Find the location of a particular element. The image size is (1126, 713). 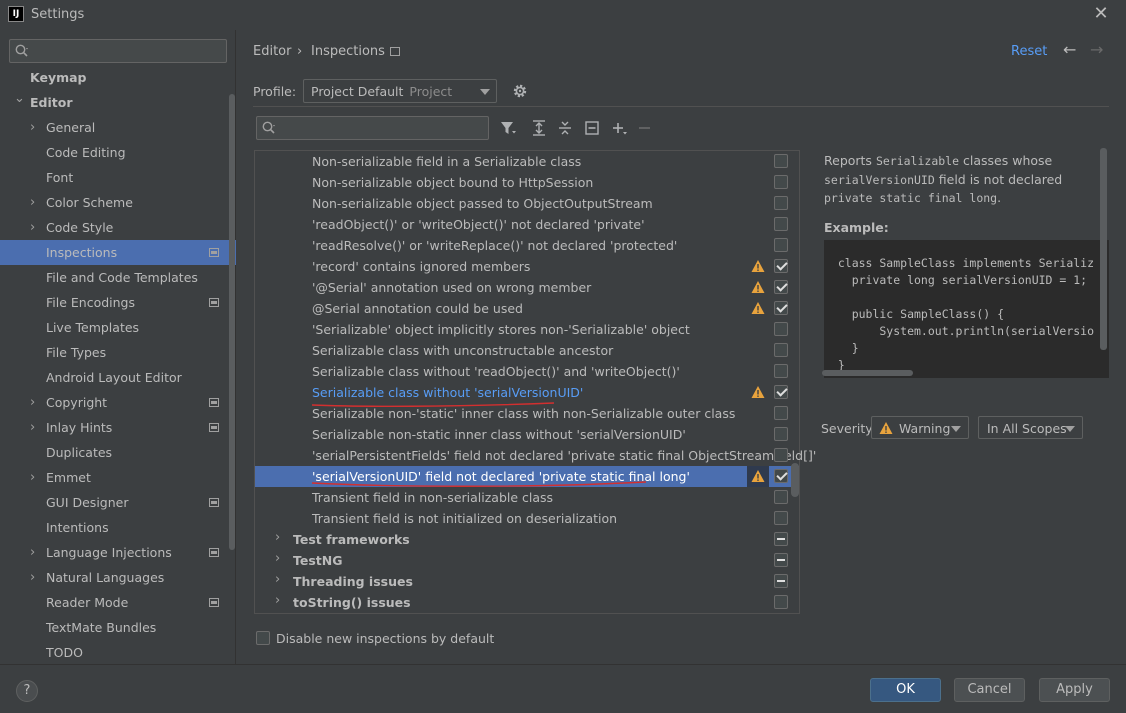

apply-button: Apply is located at coordinates (1074, 690).